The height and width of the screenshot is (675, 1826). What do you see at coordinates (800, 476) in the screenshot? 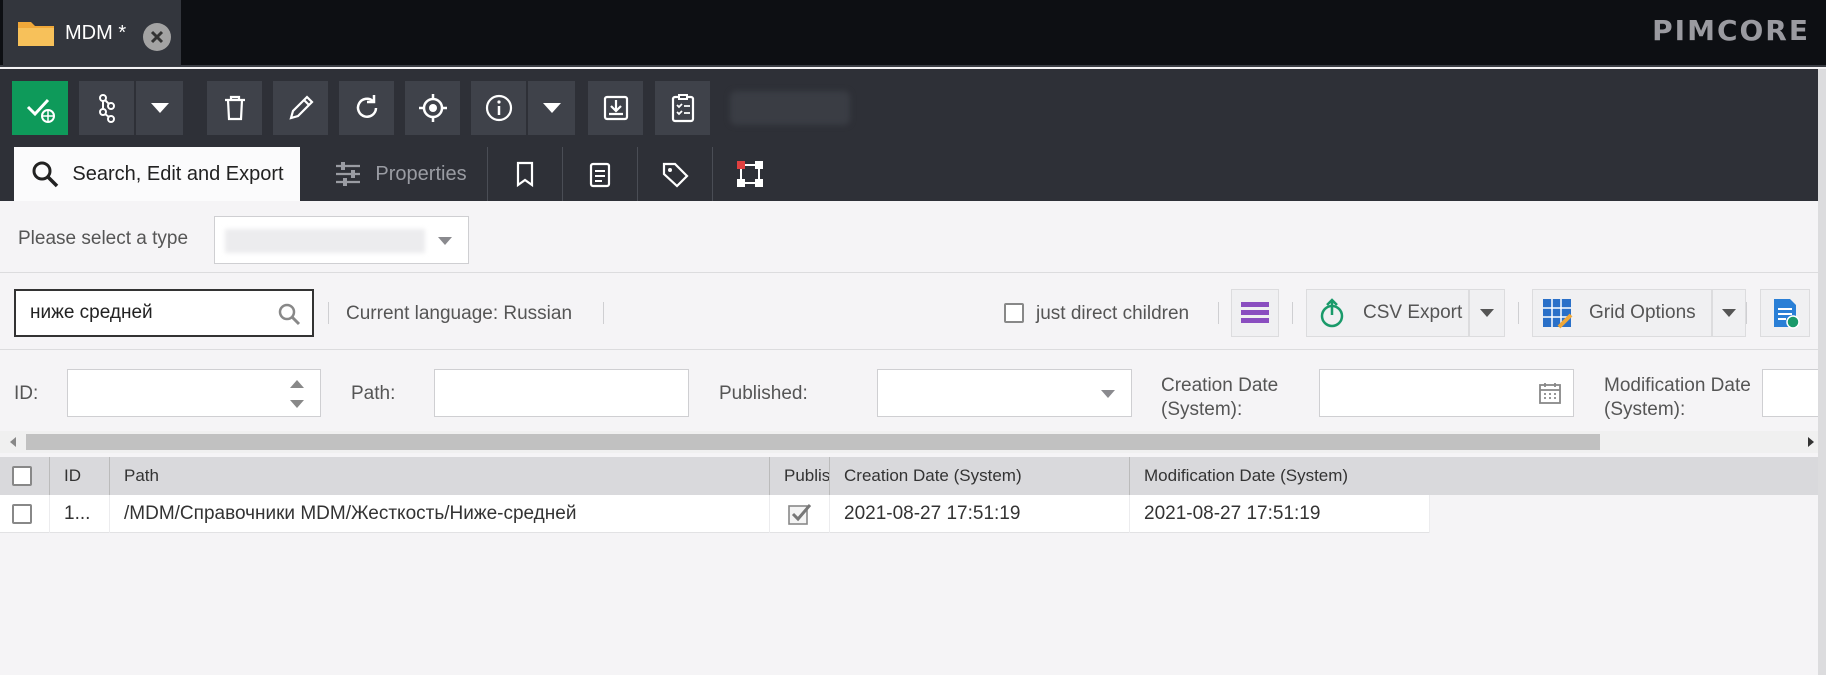
I see `column-header-published: Publis` at bounding box center [800, 476].